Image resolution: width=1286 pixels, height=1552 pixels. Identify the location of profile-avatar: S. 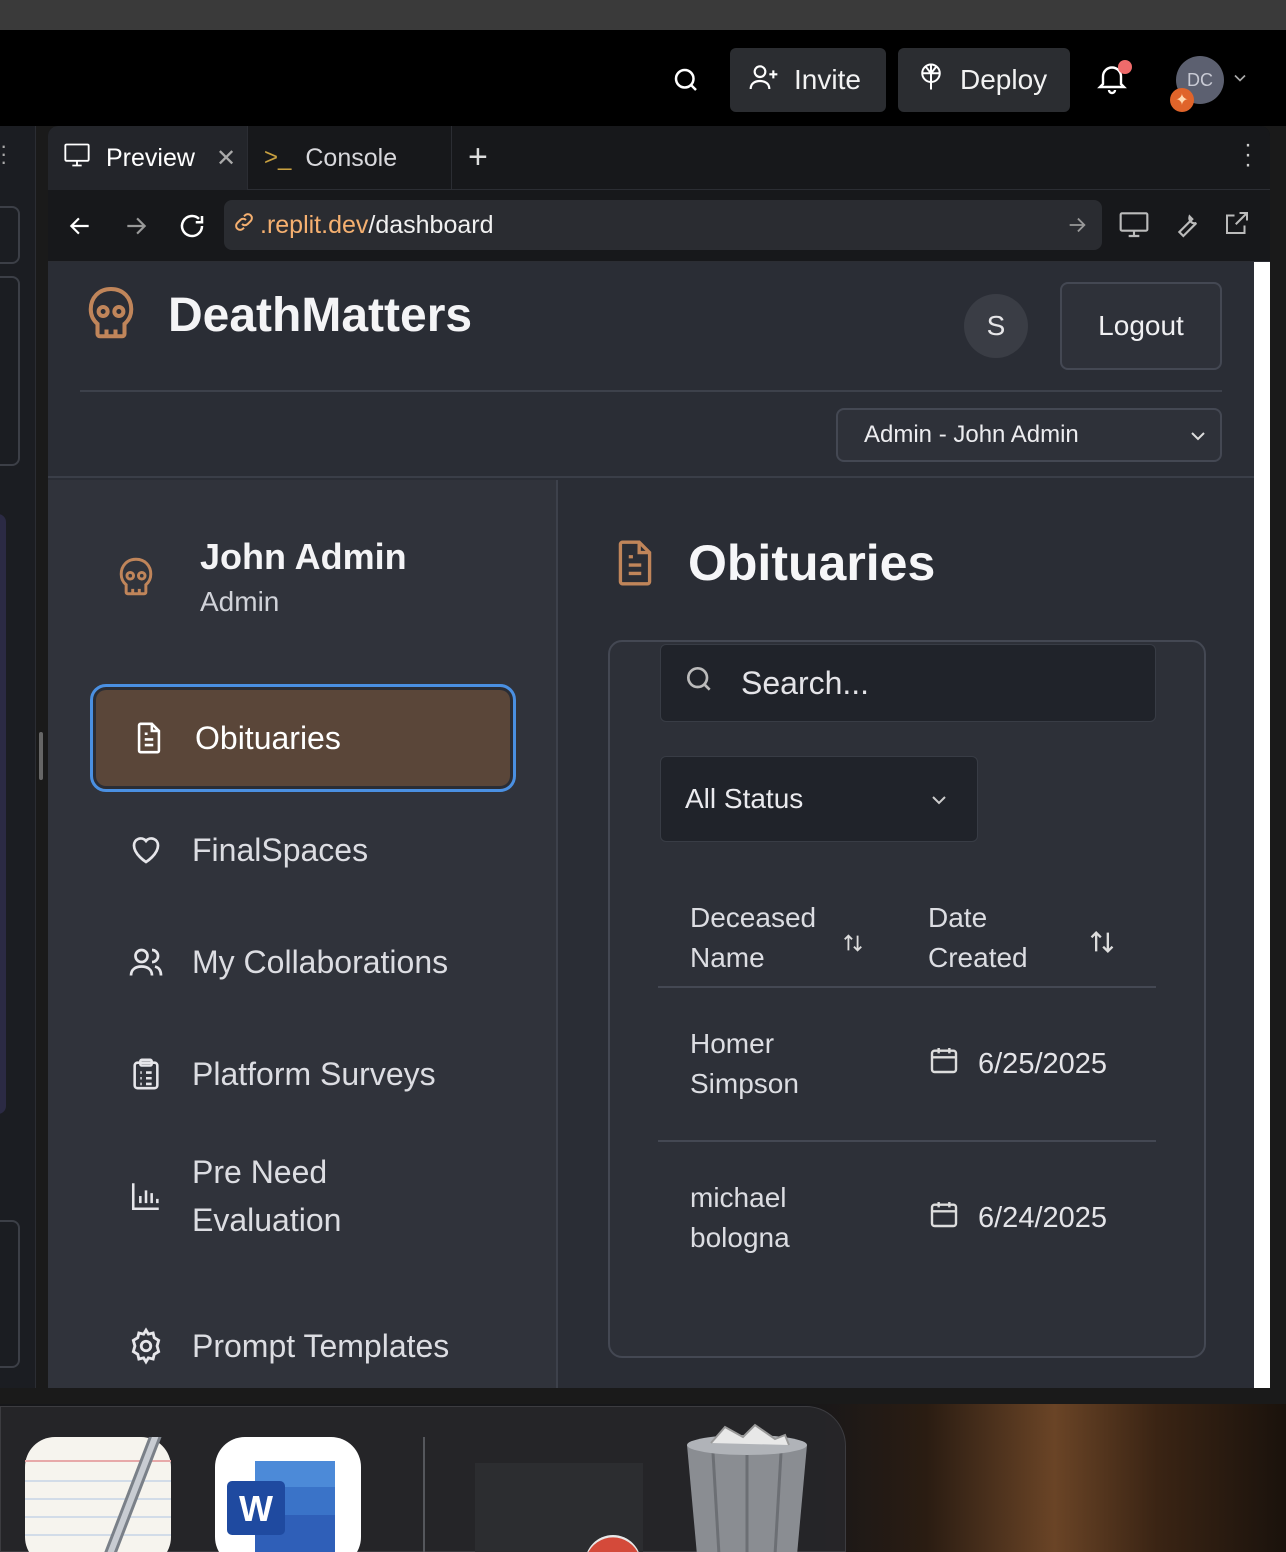
(996, 326).